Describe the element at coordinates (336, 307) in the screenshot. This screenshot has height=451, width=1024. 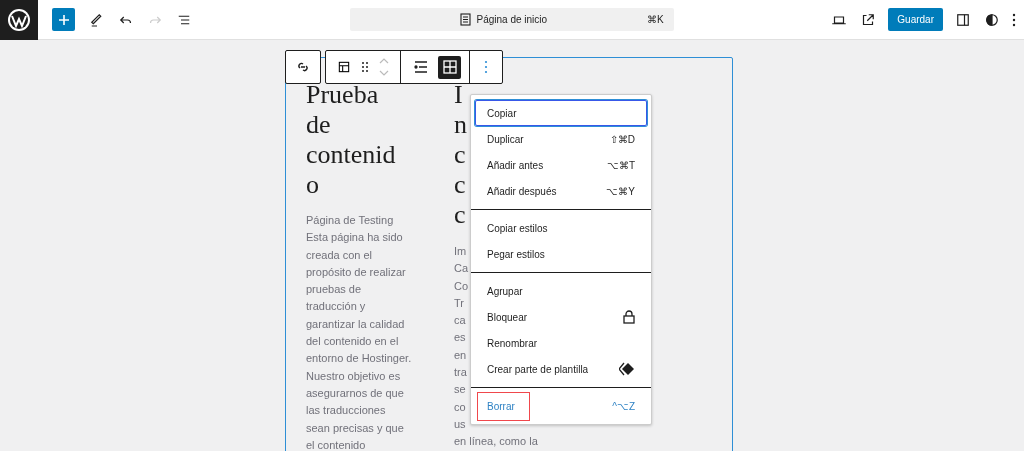
I see `body-text-line: traducción y` at that location.